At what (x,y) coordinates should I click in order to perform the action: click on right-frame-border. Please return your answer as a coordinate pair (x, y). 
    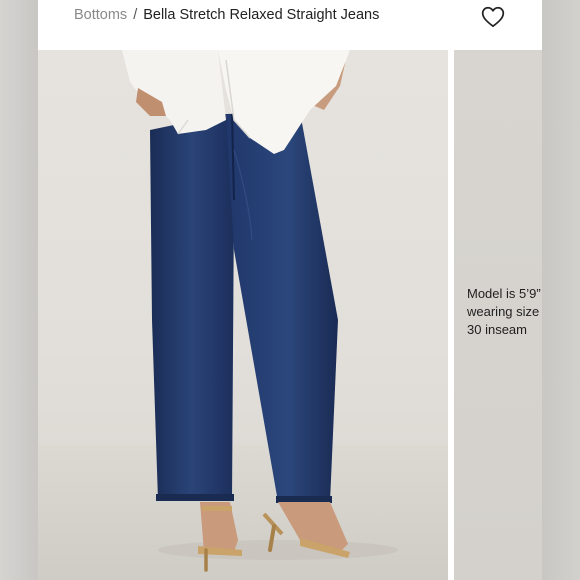
    Looking at the image, I should click on (561, 290).